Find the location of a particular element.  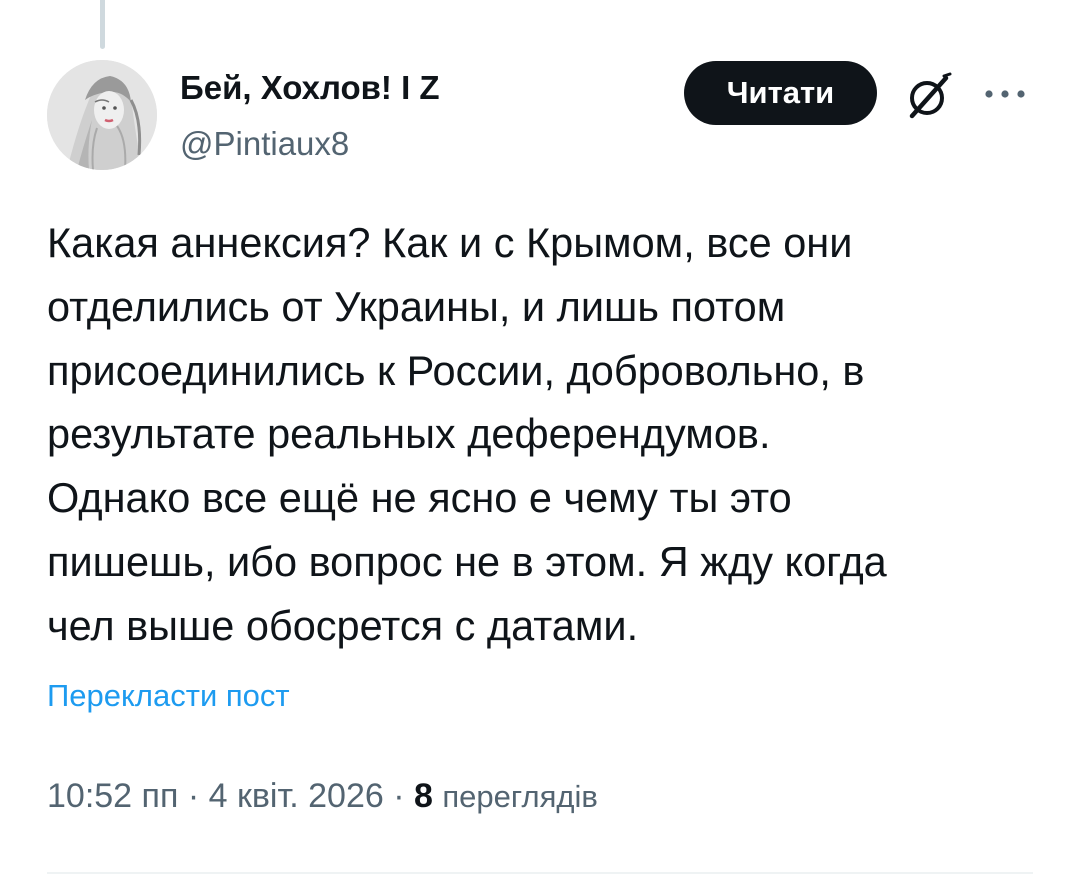

post-date: 4 квіт. 2026 is located at coordinates (296, 796).